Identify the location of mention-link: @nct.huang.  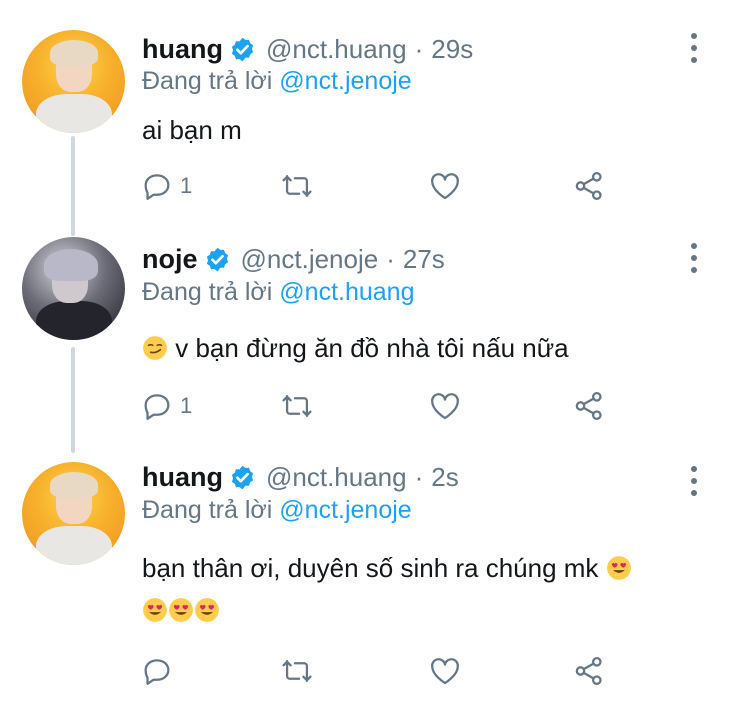
(346, 292).